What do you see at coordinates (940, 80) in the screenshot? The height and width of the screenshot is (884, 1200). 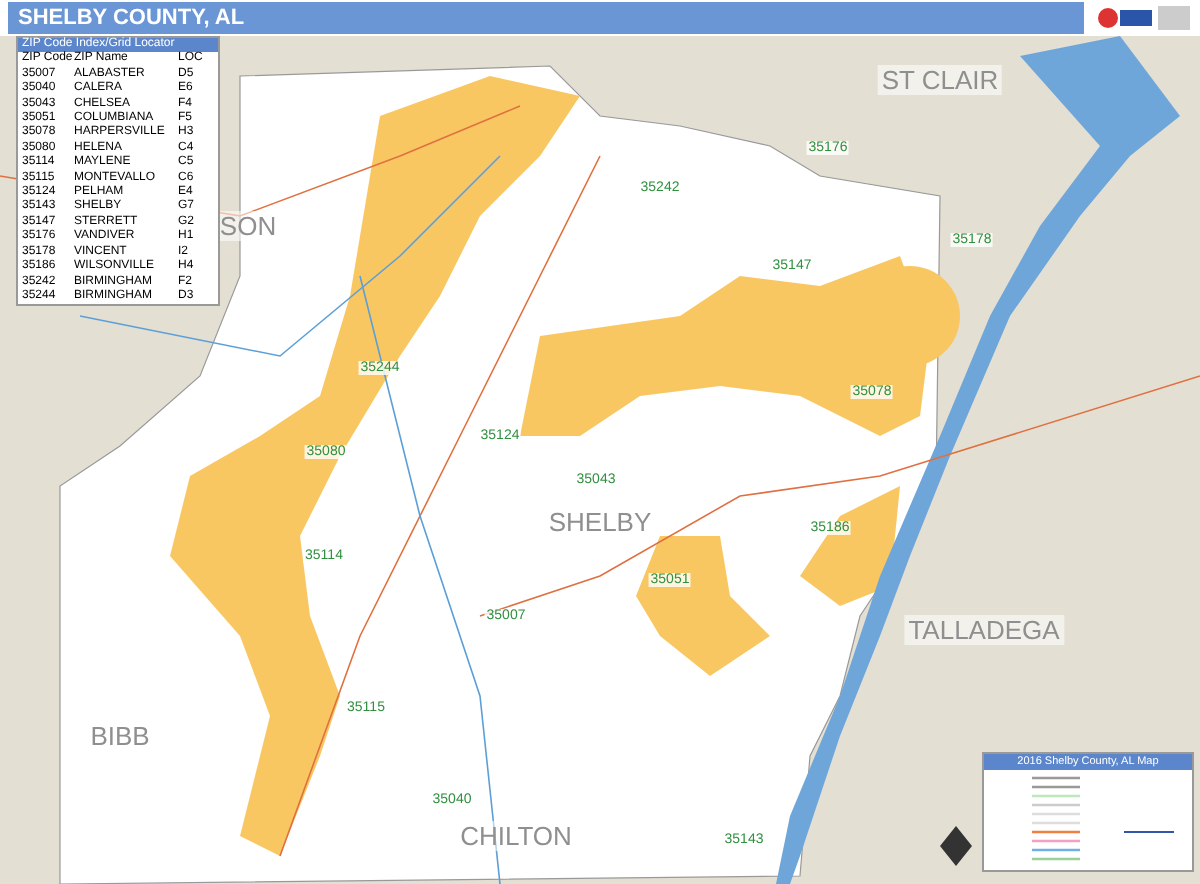 I see `county-label: ST CLAIR` at bounding box center [940, 80].